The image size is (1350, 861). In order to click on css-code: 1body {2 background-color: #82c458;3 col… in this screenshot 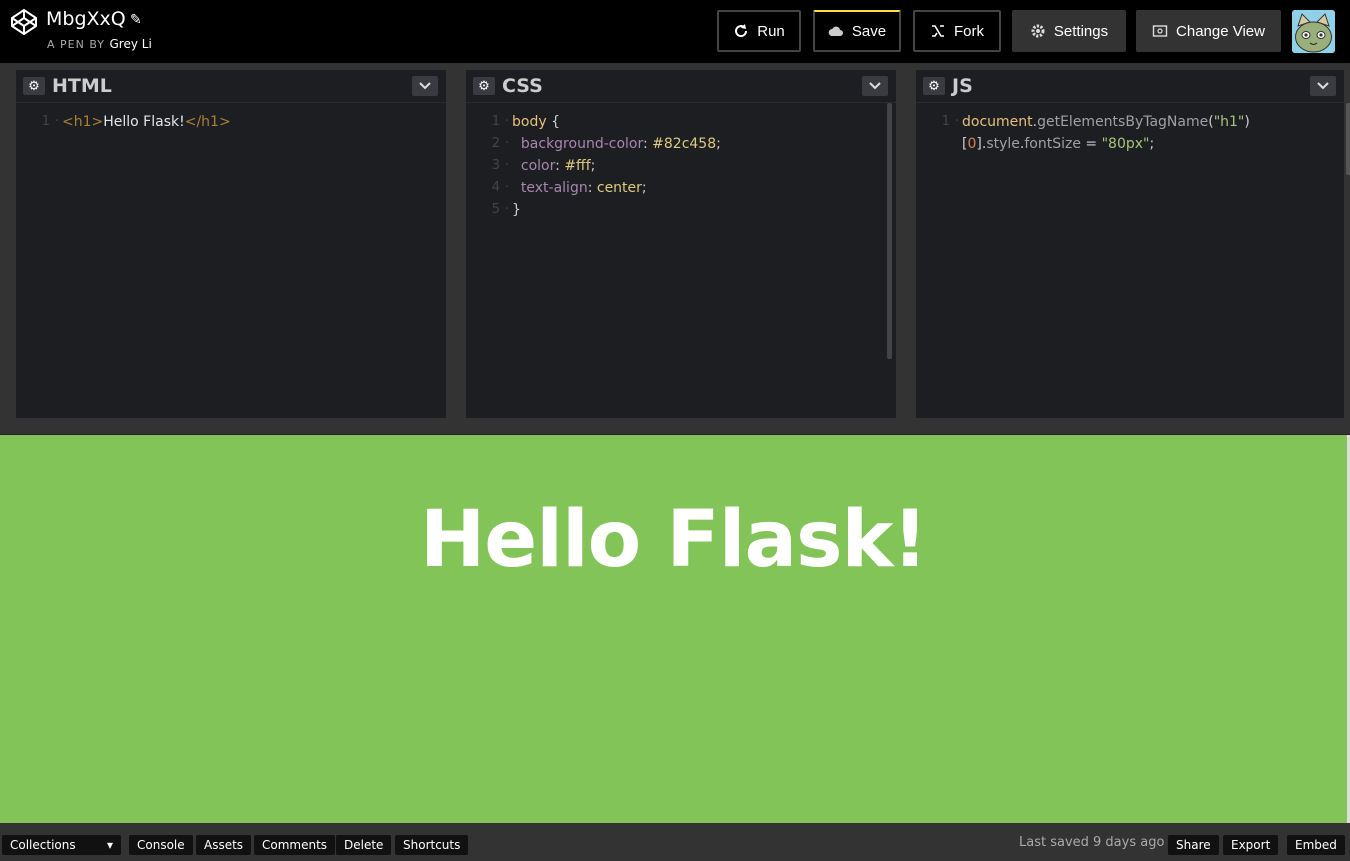, I will do `click(681, 162)`.